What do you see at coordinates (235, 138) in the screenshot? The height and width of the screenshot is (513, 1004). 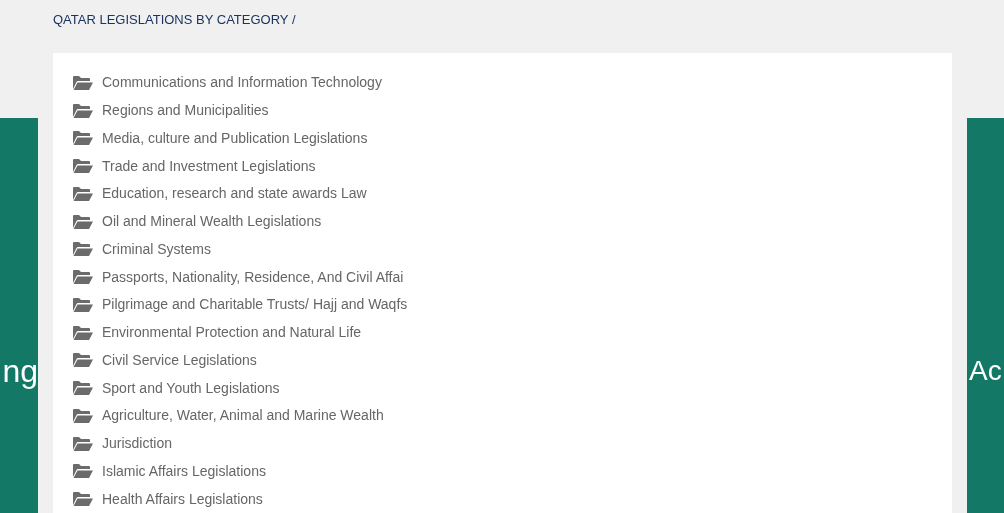 I see `category-link: Media, culture and Publication Legislations` at bounding box center [235, 138].